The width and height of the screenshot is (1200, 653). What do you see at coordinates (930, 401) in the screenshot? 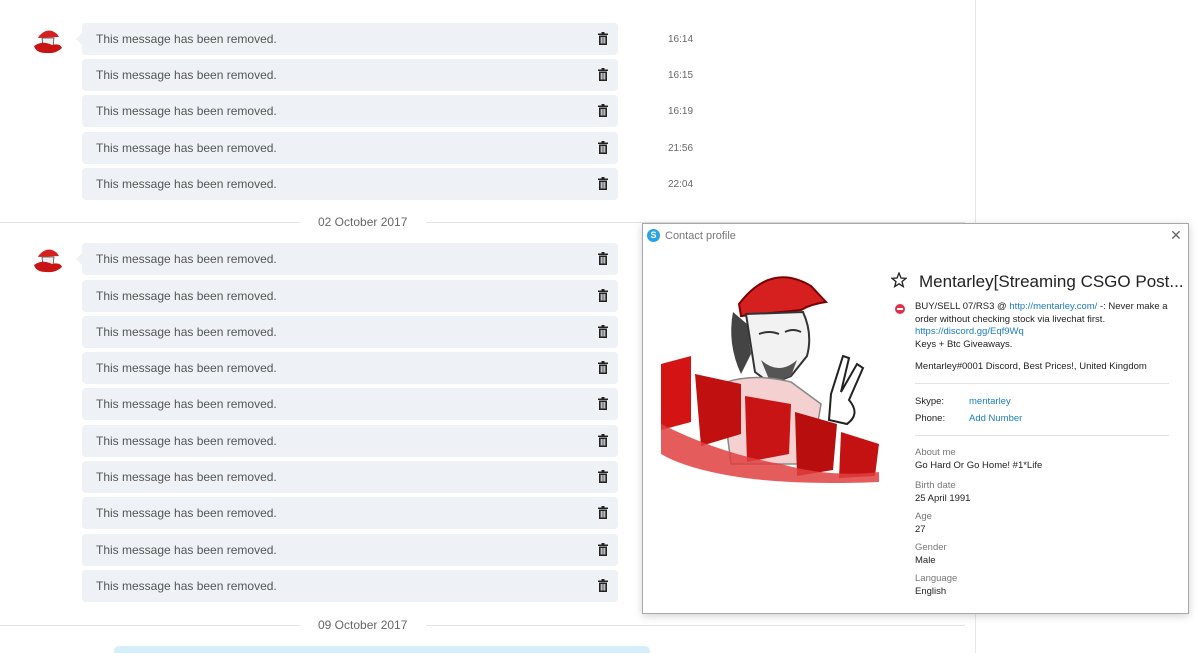
I see `skype-label: Skype:` at bounding box center [930, 401].